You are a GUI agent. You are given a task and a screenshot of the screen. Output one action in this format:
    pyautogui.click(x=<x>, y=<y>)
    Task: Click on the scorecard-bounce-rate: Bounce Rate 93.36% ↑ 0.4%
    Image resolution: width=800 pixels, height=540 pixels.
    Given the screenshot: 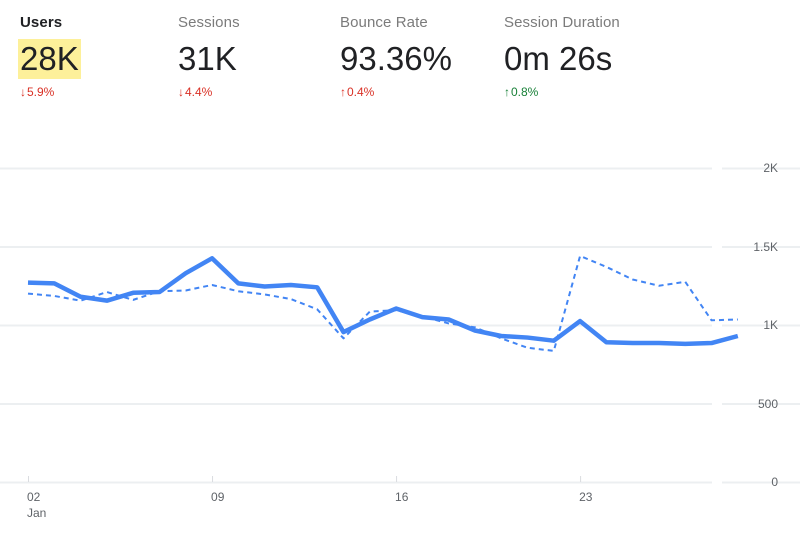 What is the action you would take?
    pyautogui.click(x=396, y=56)
    